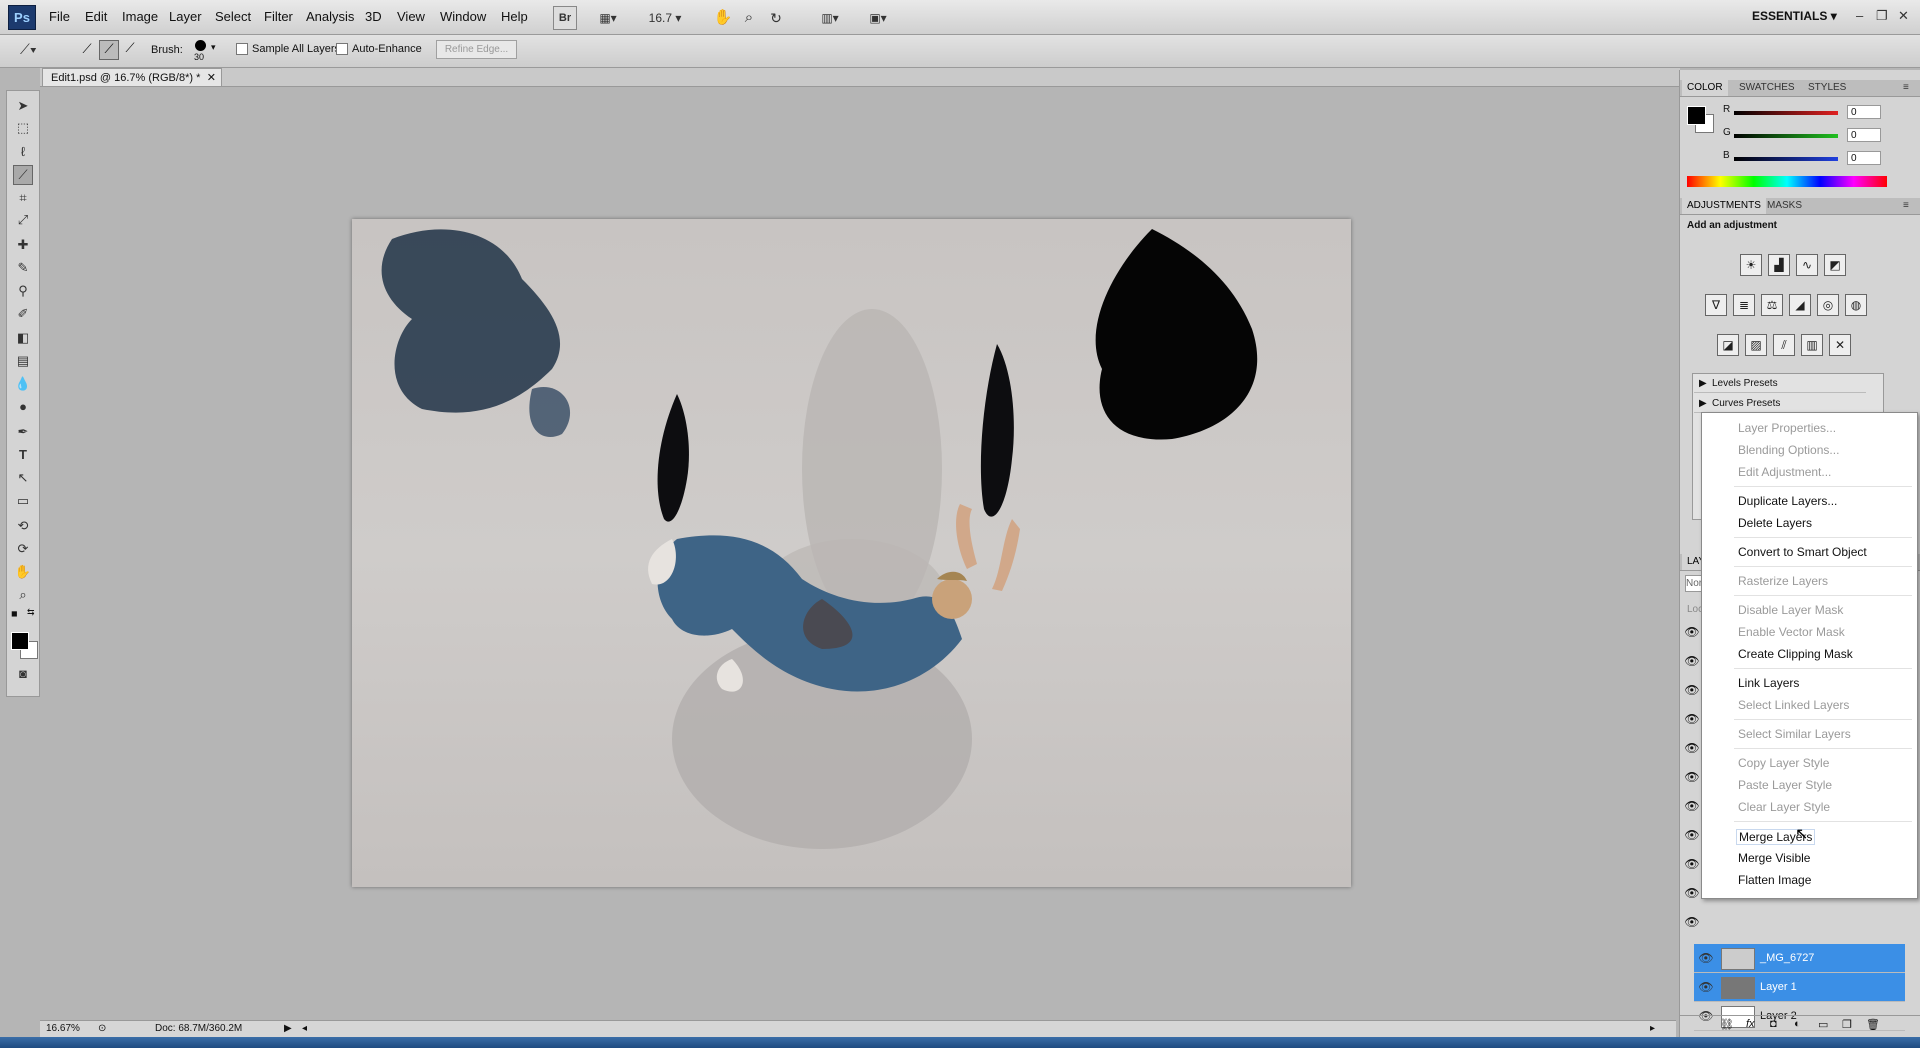 Image resolution: width=1920 pixels, height=1048 pixels. Describe the element at coordinates (1780, 403) in the screenshot. I see `curves-presets-row: ▶ Curves Presets` at that location.